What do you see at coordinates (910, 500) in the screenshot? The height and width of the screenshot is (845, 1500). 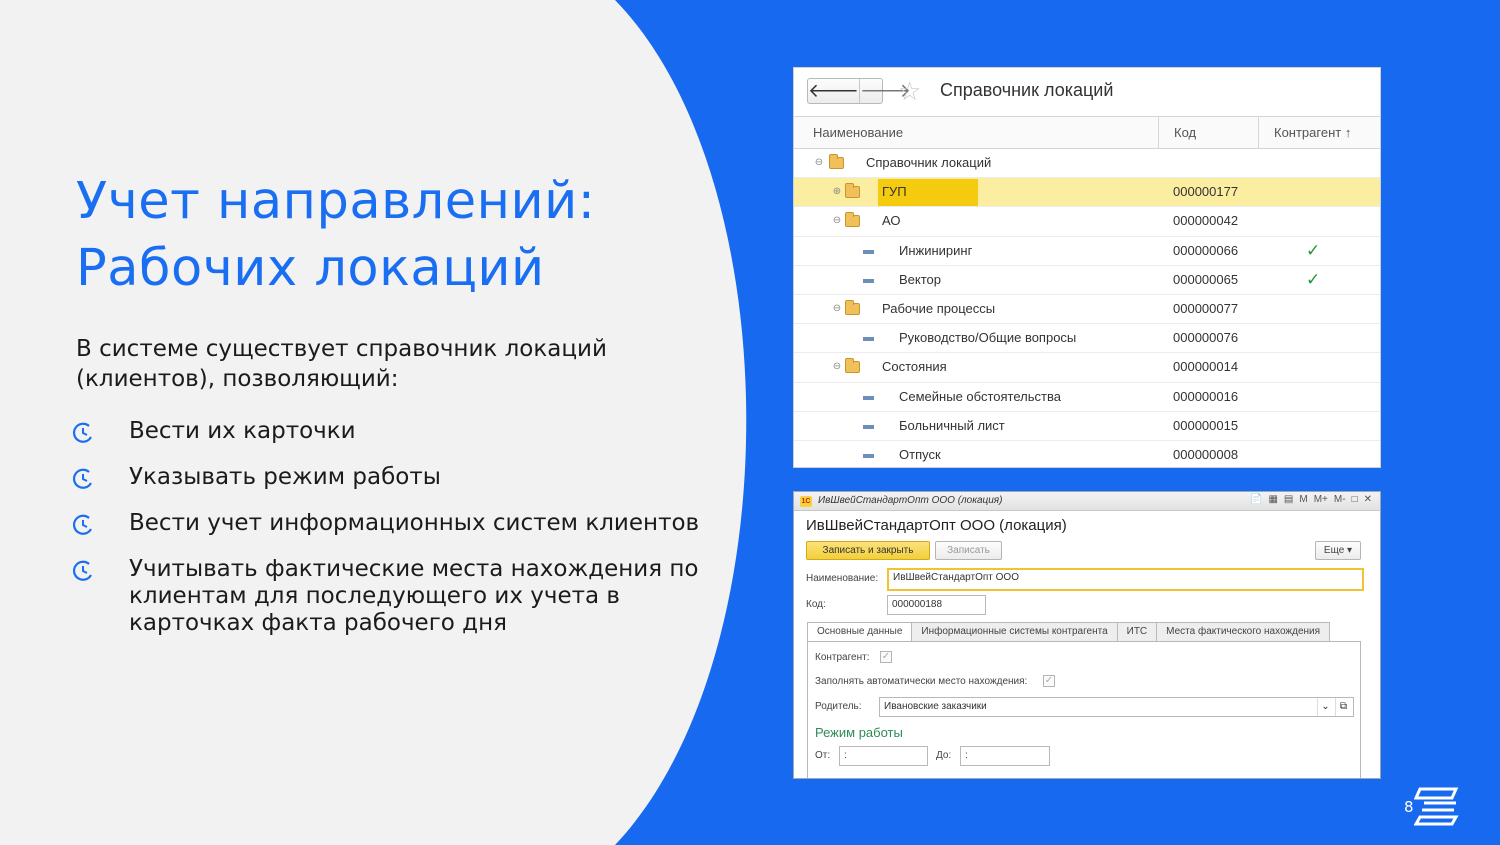 I see `form-titlebar-text: ИвШвейСтандартОпт ООО (локация)` at bounding box center [910, 500].